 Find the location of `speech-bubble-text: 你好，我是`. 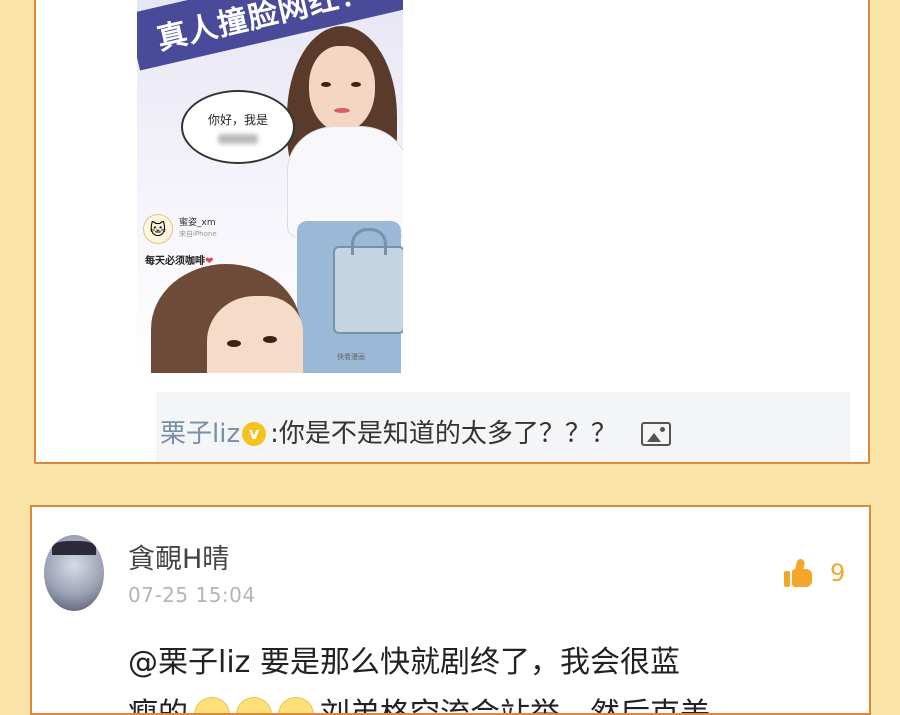

speech-bubble-text: 你好，我是 is located at coordinates (237, 119).